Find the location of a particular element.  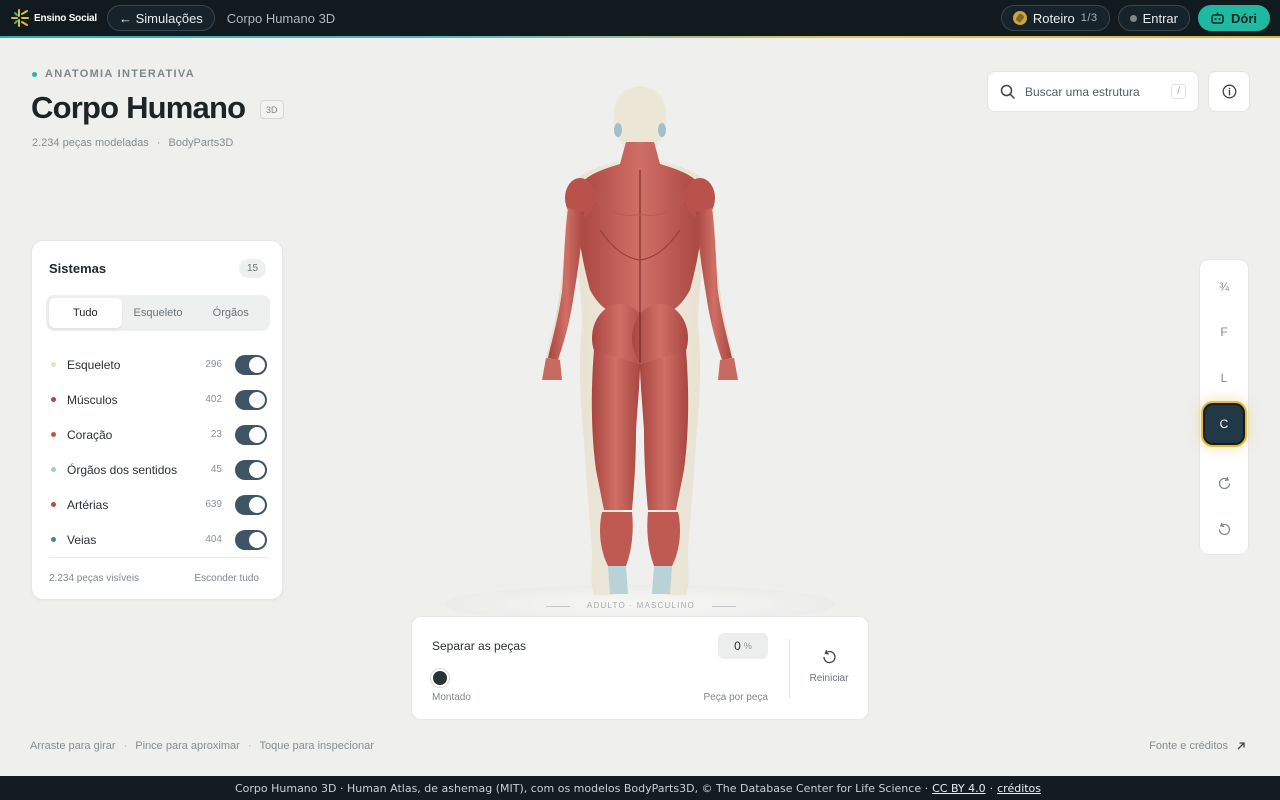

roteiro-button: Roteiro 1/3 is located at coordinates (1055, 18).